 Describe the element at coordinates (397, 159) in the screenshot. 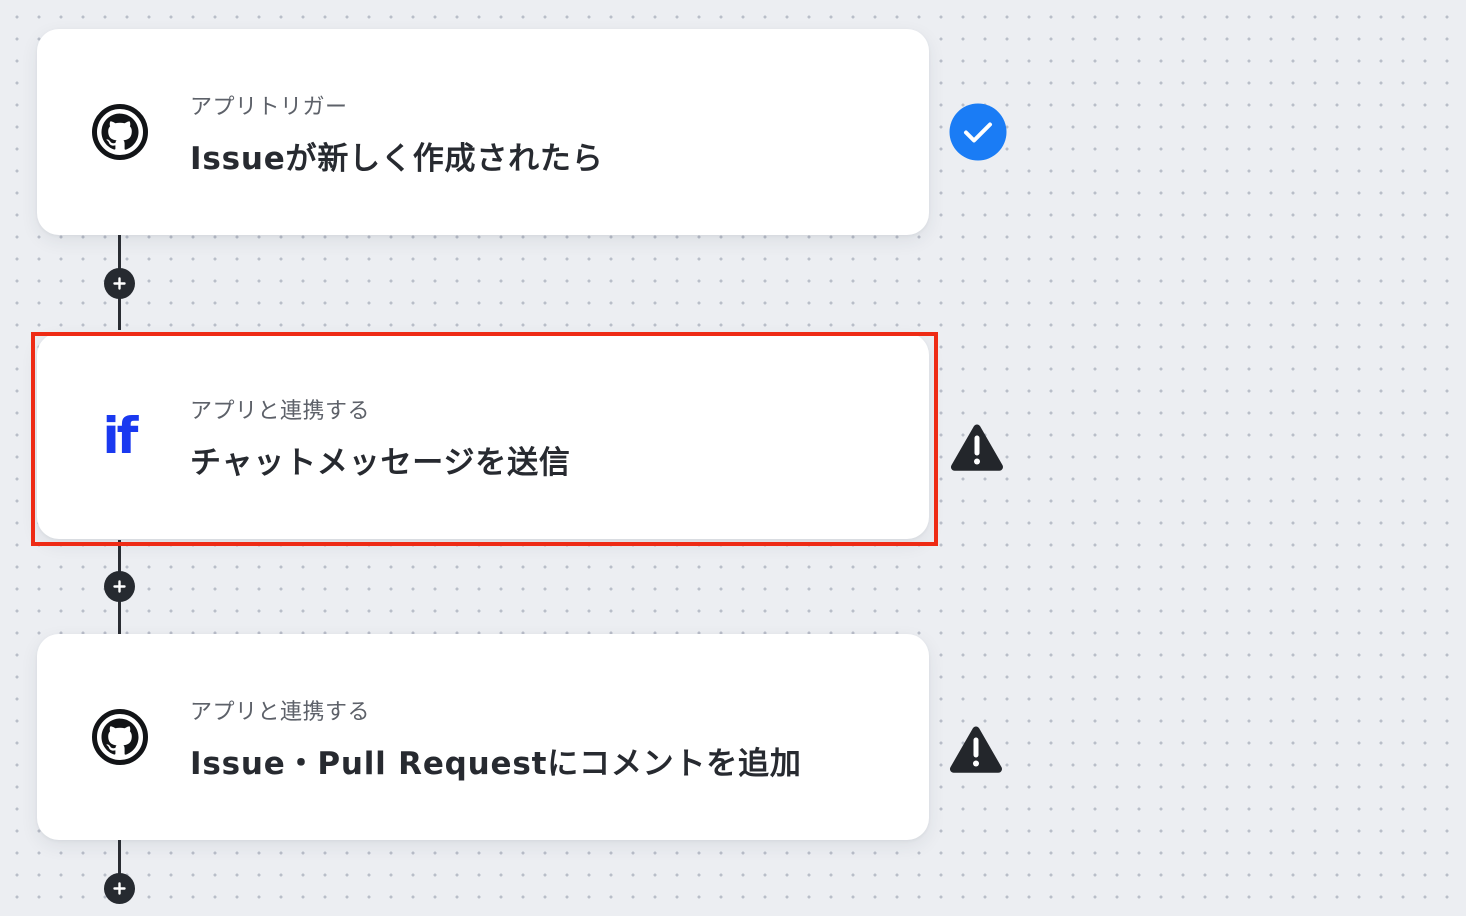

I see `step-title: Issueが新しく作成されたら` at that location.